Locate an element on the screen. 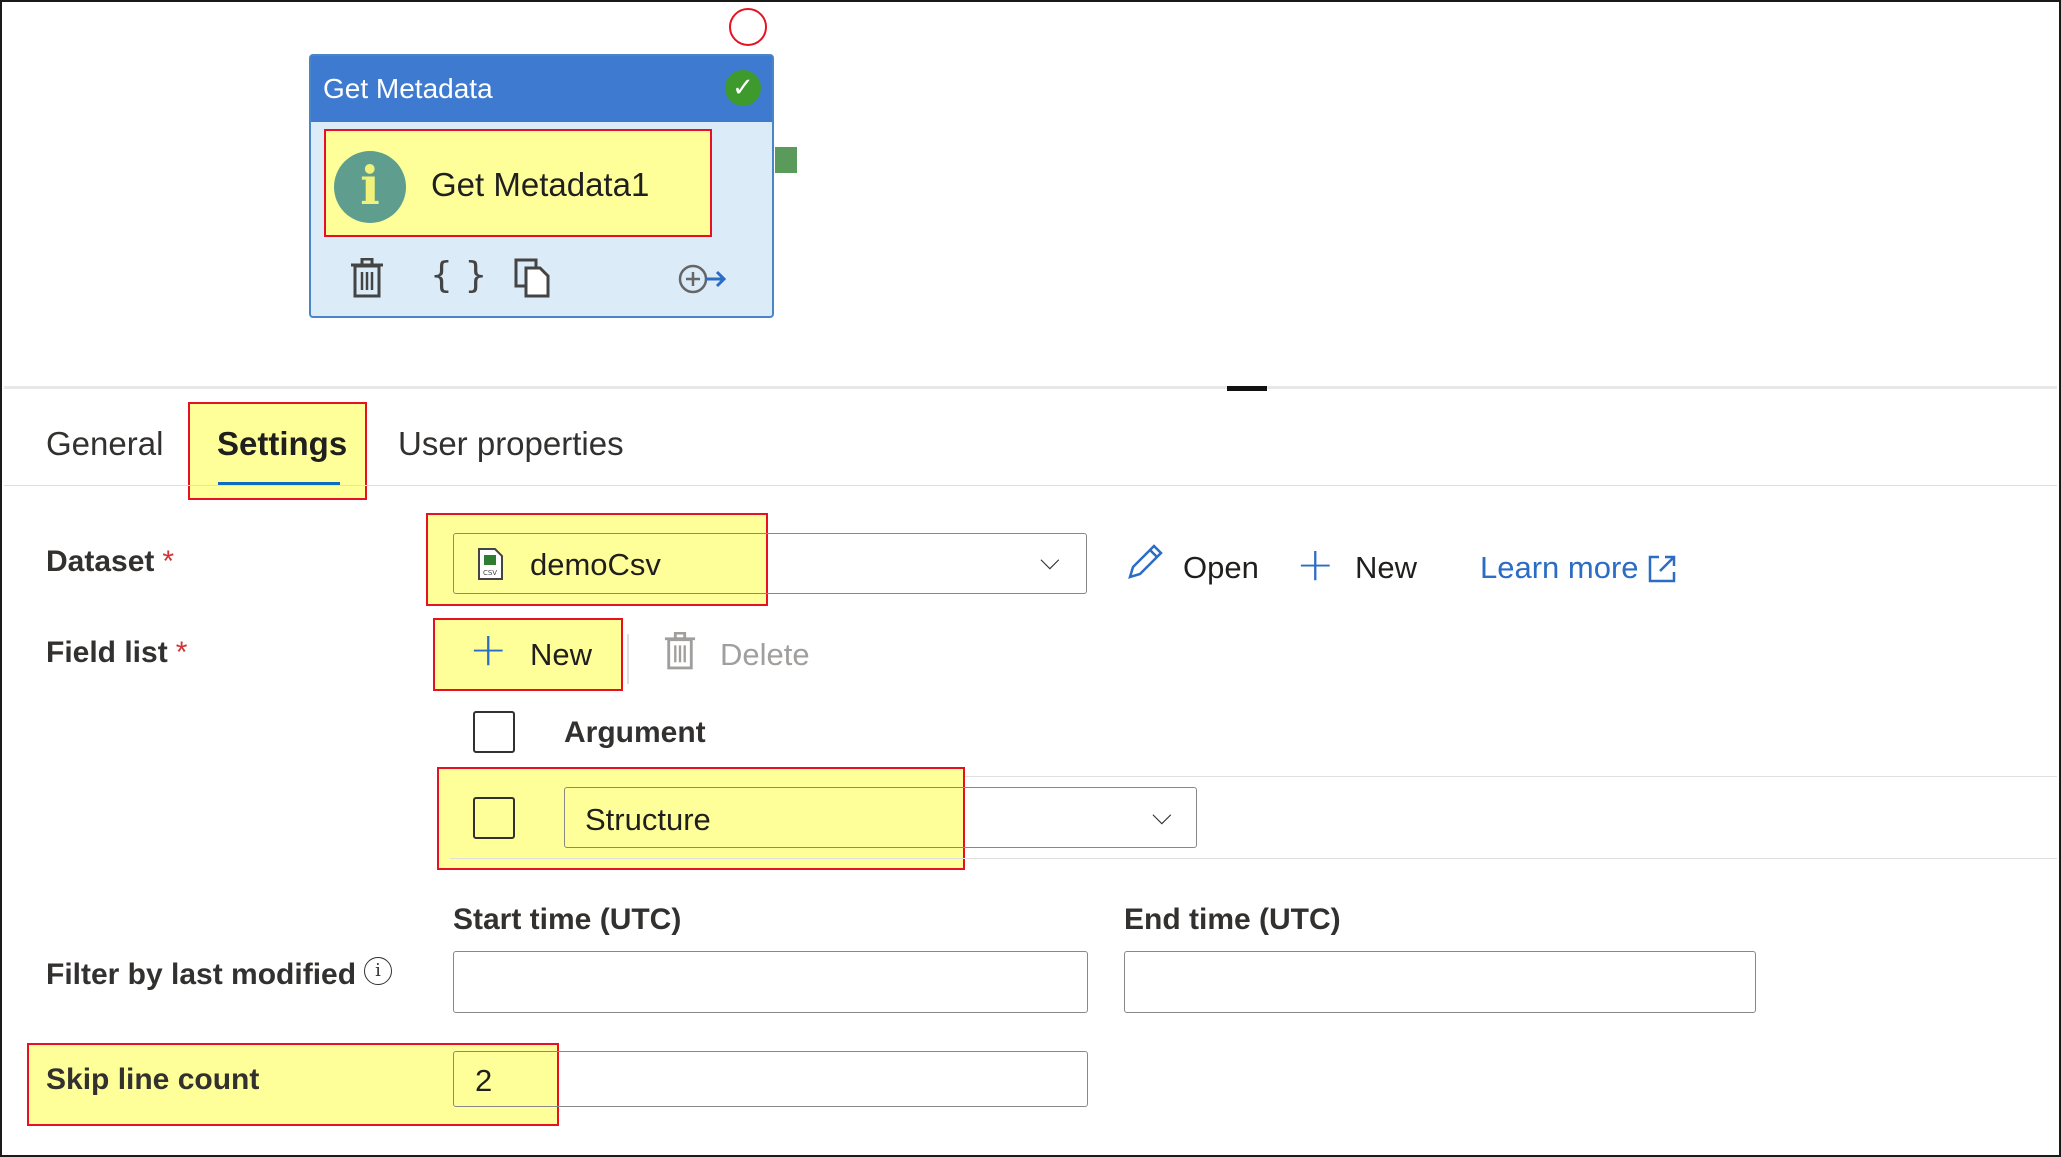 The height and width of the screenshot is (1157, 2061). tab-settings: Settings is located at coordinates (282, 444).